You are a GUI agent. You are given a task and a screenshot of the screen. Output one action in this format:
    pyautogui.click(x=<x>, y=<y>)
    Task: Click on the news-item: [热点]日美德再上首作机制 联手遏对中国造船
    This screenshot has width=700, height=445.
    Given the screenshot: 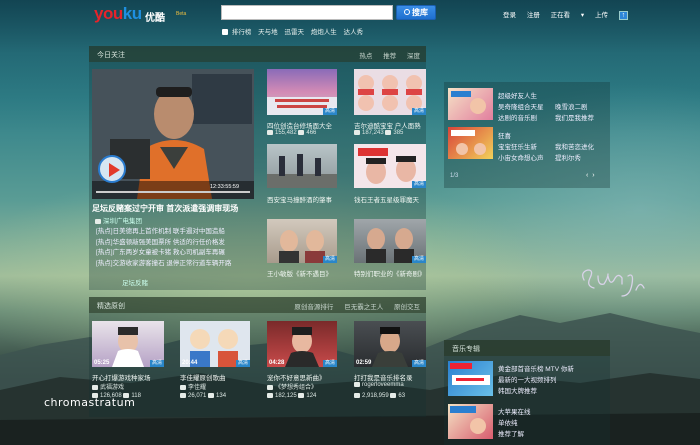 What is the action you would take?
    pyautogui.click(x=163, y=232)
    